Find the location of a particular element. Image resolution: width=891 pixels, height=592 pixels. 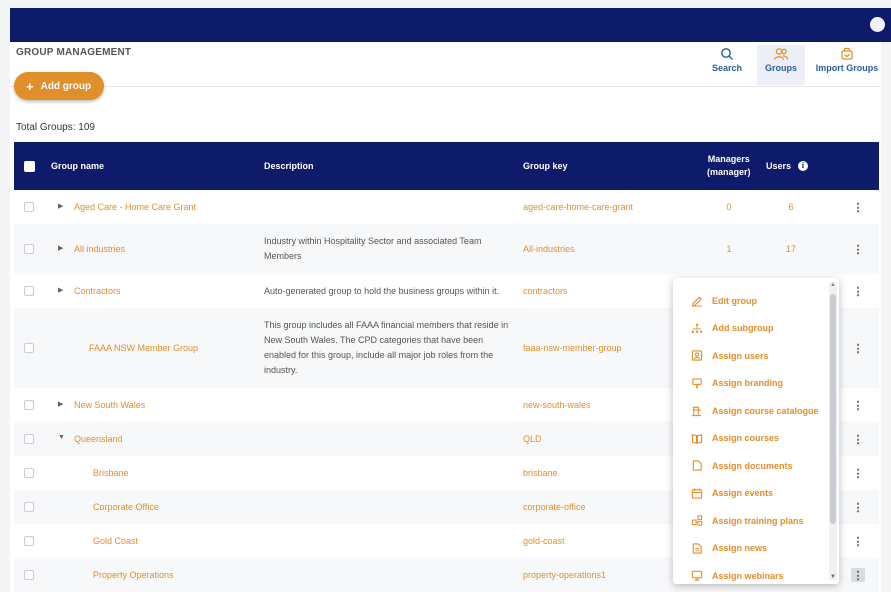

group-key: faaa-nsw-member-group is located at coordinates (572, 348).